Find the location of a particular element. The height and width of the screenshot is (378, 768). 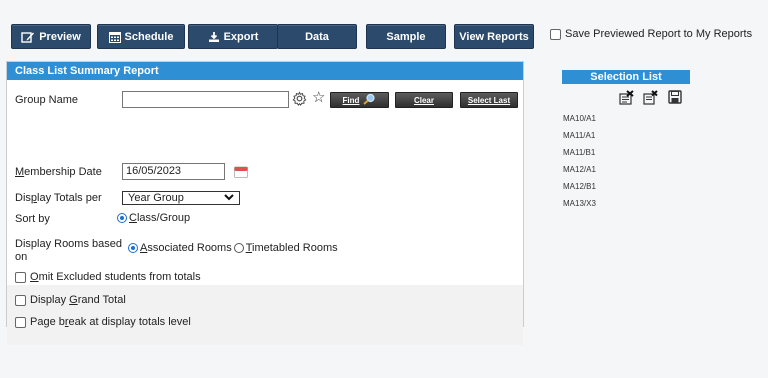

find-button: Find is located at coordinates (359, 100).